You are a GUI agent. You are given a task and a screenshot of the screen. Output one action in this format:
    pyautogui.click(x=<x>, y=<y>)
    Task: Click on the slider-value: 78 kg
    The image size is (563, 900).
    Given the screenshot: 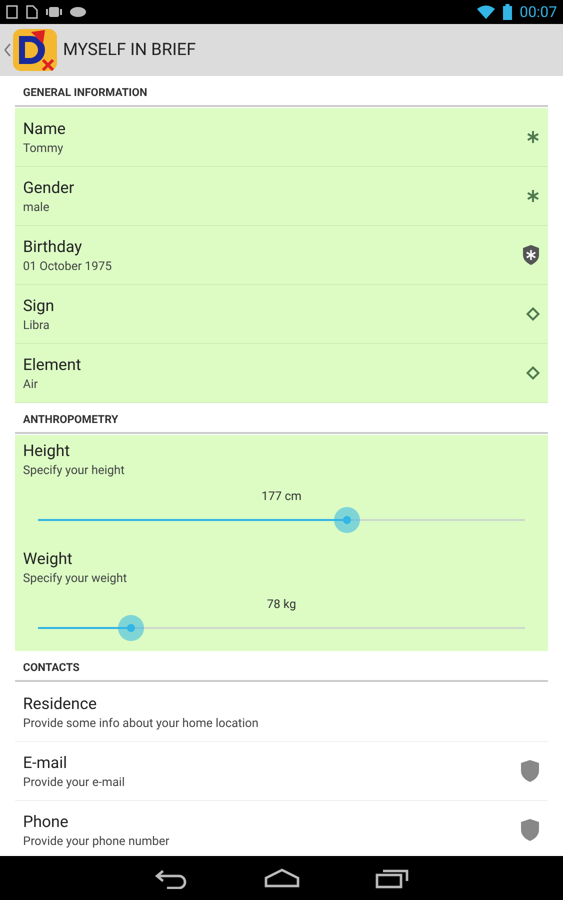 What is the action you would take?
    pyautogui.click(x=282, y=604)
    